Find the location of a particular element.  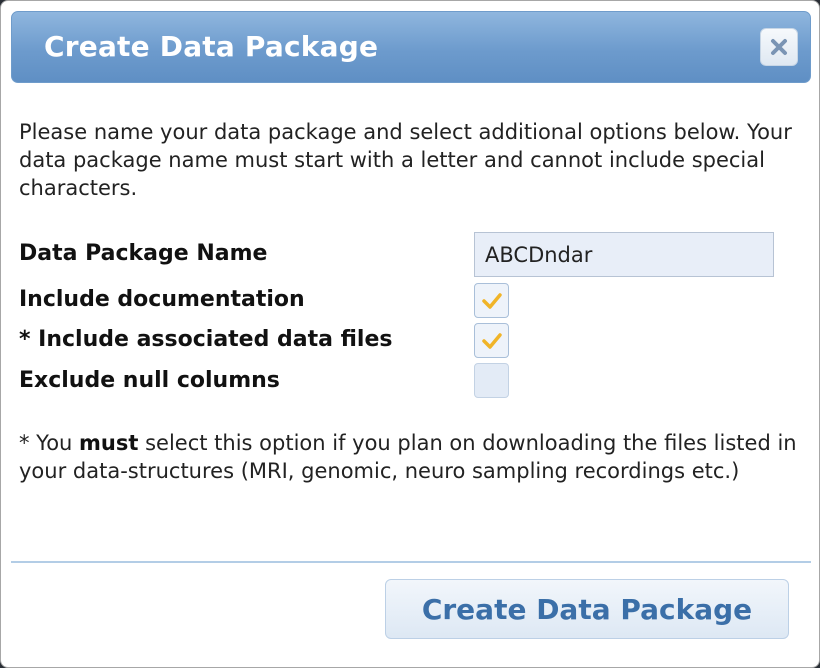

include-associated-data-files-label: * Include associated data files is located at coordinates (206, 339).